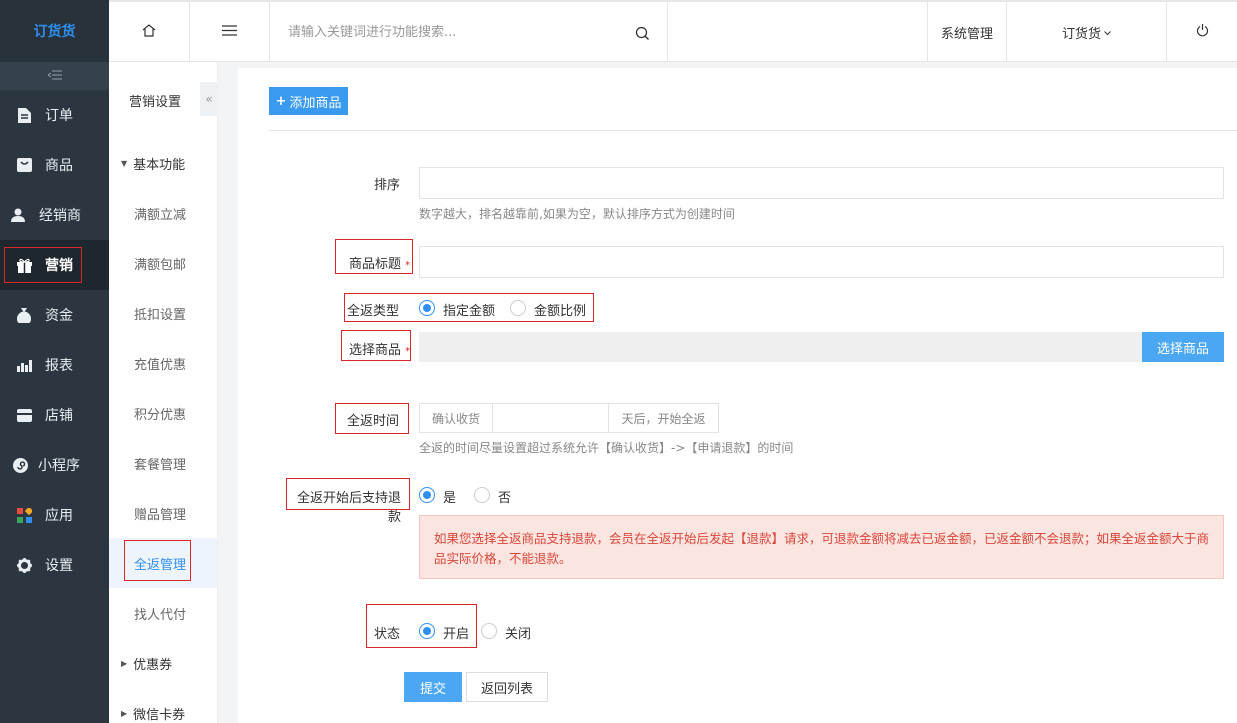 The height and width of the screenshot is (723, 1237). Describe the element at coordinates (59, 366) in the screenshot. I see `sidebar-item-label: 报表` at that location.